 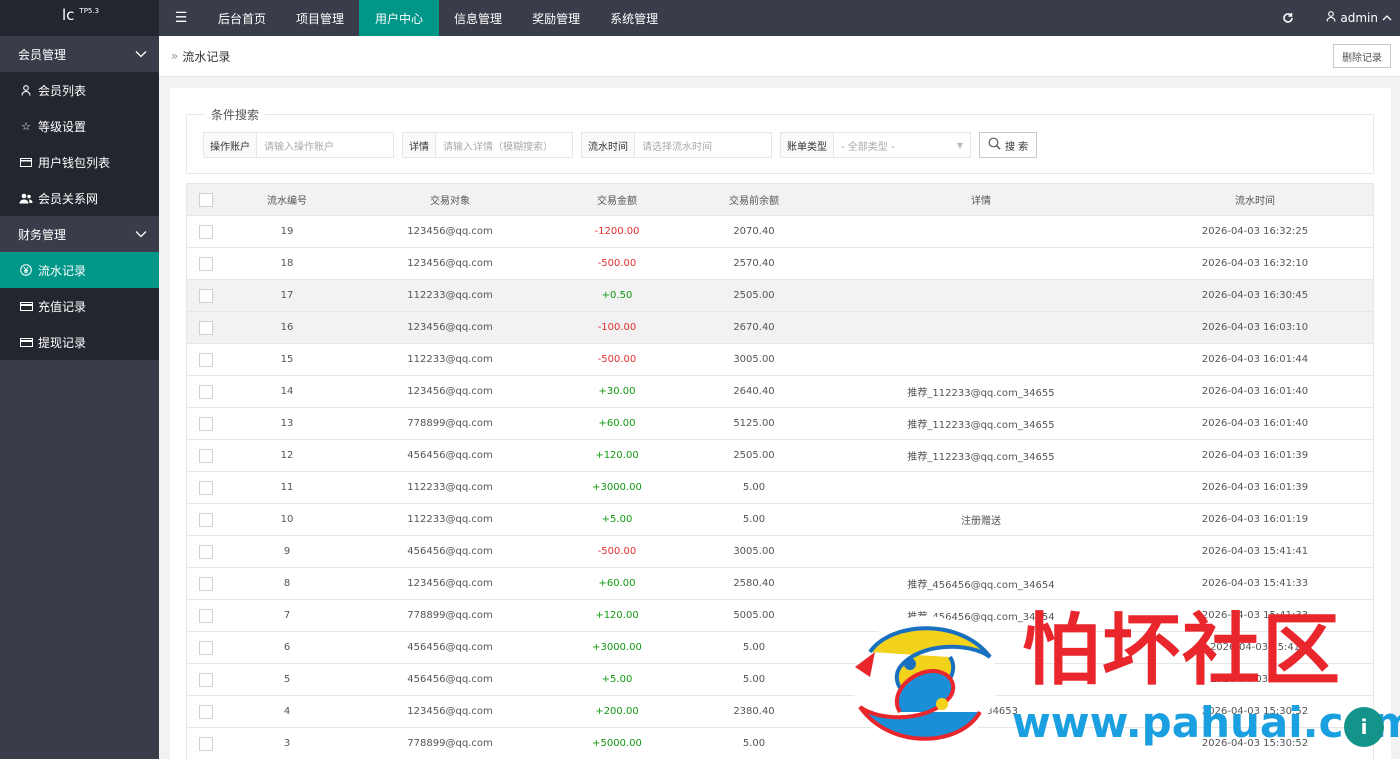 I want to click on nav-system: 系统管理, so click(x=634, y=18).